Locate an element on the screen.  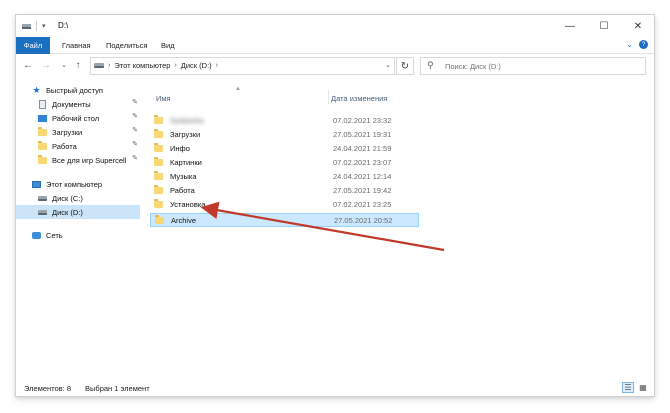
file-date: 24.04.2021 12:14 is located at coordinates (362, 176).